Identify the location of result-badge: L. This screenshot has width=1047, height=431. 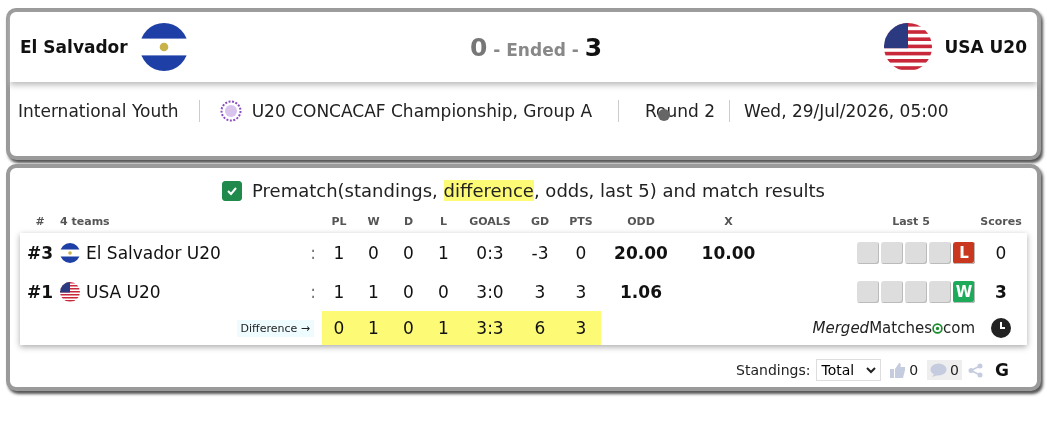
(964, 252).